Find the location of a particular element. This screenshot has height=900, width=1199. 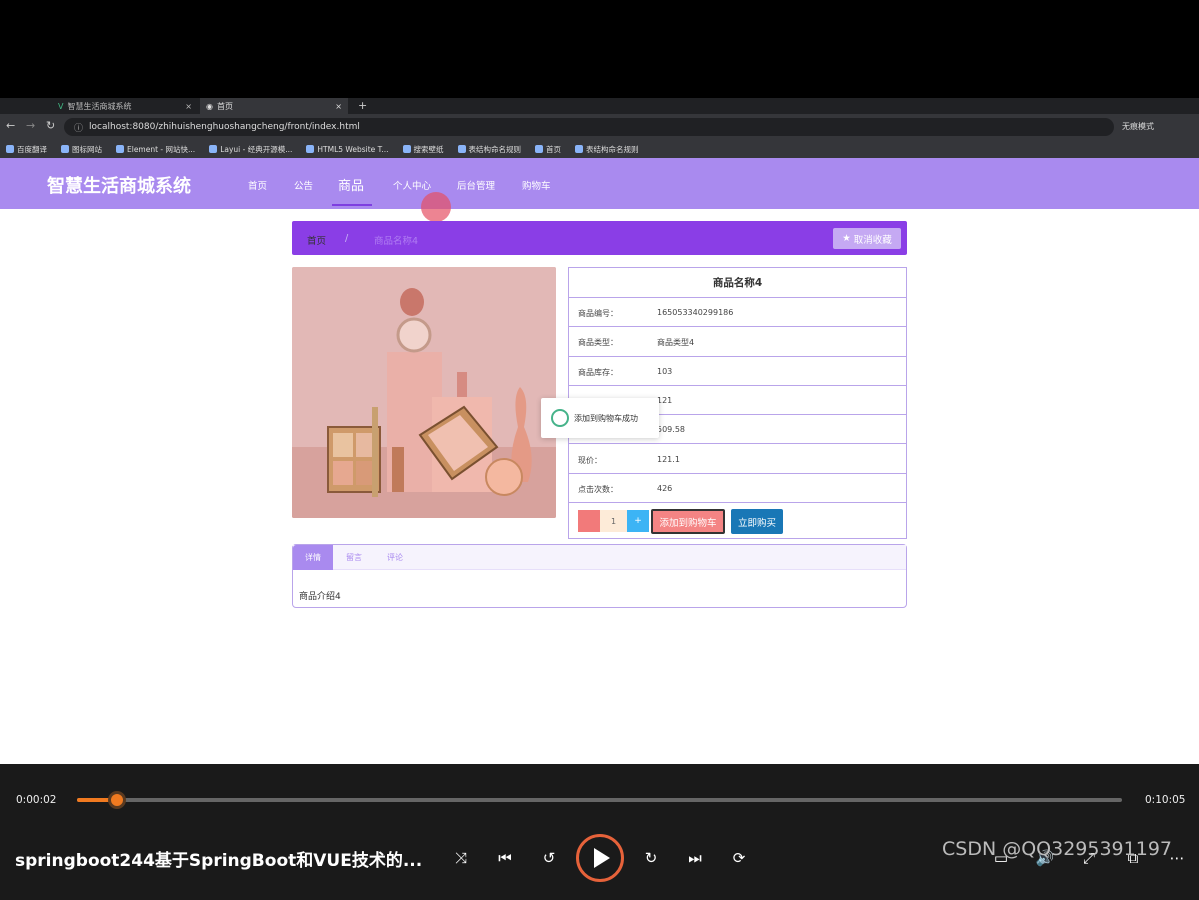

info-key: 商品库存： is located at coordinates (598, 372).